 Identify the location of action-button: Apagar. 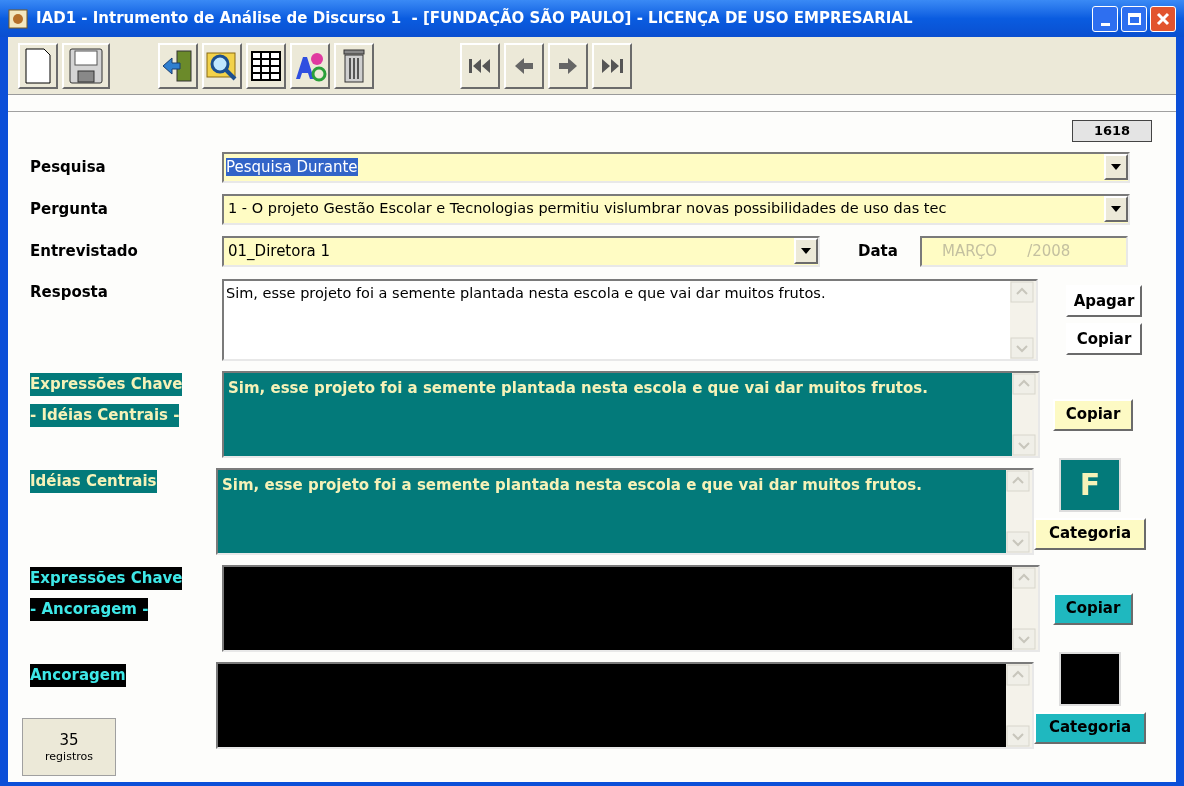
(1104, 301).